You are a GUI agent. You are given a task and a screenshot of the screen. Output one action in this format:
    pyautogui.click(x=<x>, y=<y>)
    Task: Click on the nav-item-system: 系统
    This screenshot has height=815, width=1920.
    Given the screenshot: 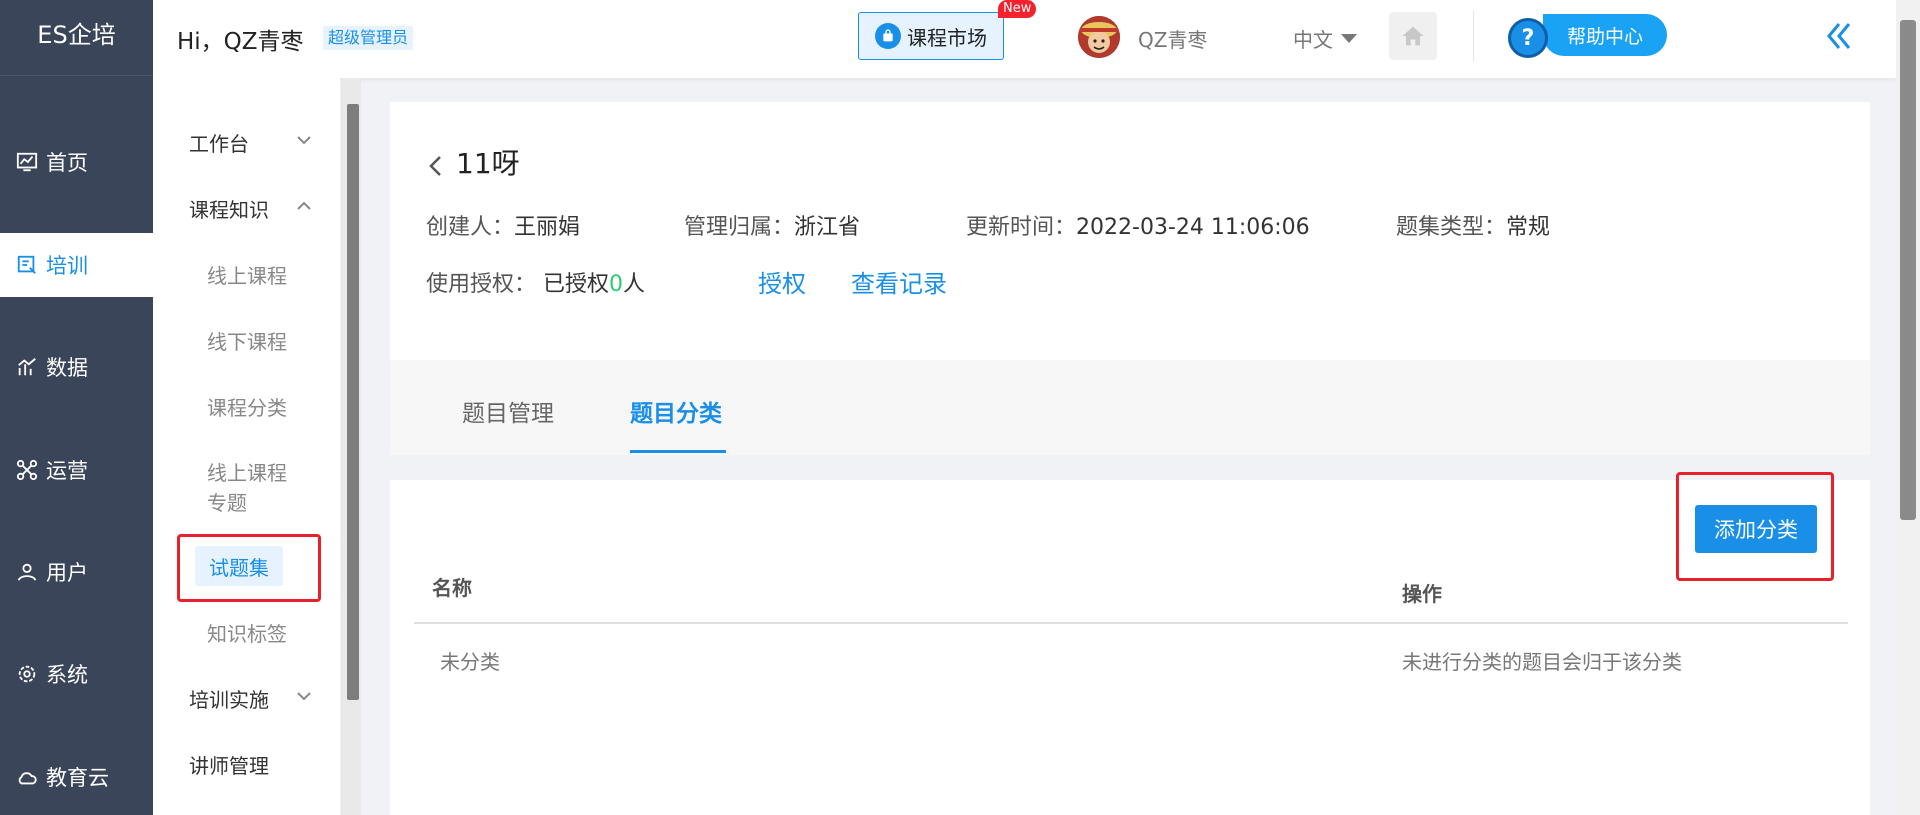 What is the action you would take?
    pyautogui.click(x=76, y=674)
    